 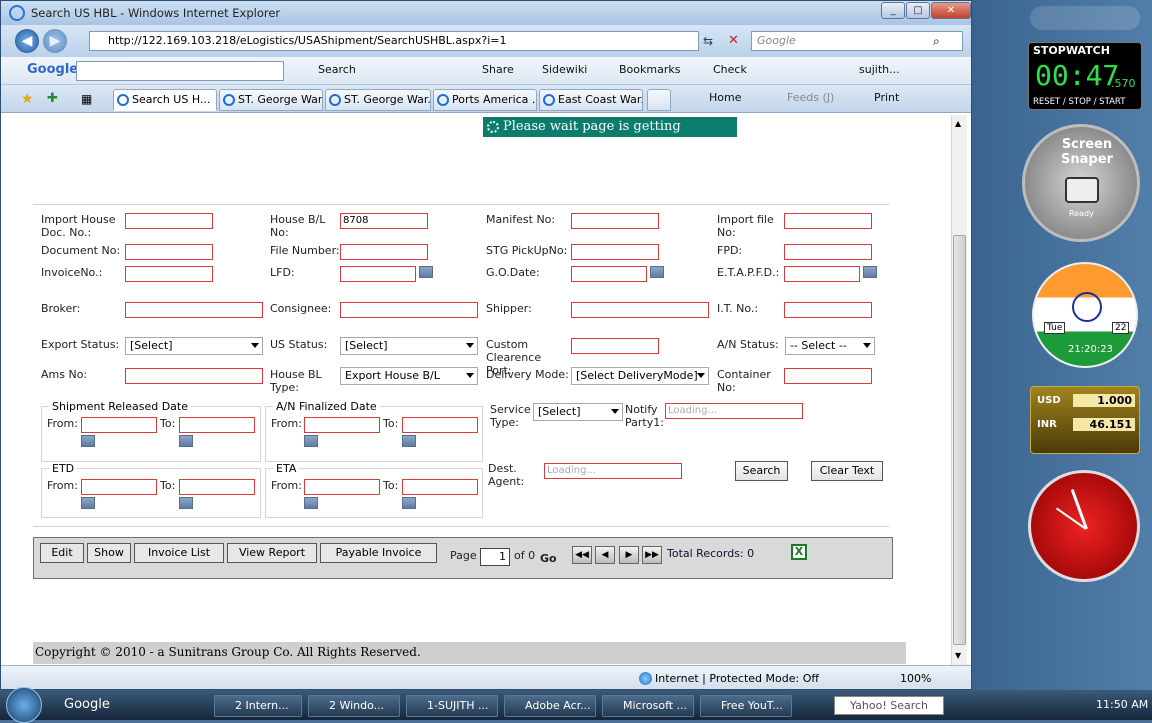 I want to click on google-deskbar: Google, so click(x=87, y=704).